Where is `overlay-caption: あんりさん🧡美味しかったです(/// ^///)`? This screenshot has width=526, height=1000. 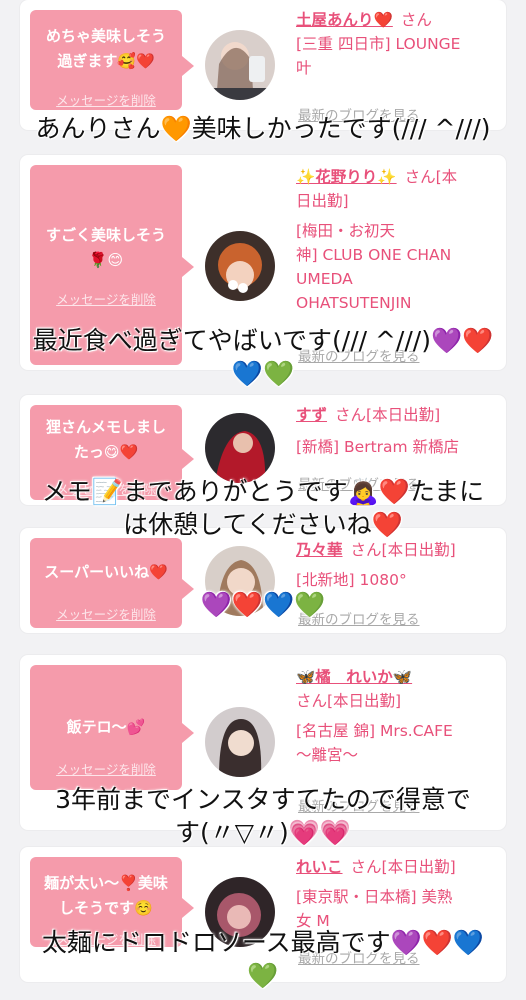
overlay-caption: あんりさん🧡美味しかったです(/// ^///) is located at coordinates (263, 128).